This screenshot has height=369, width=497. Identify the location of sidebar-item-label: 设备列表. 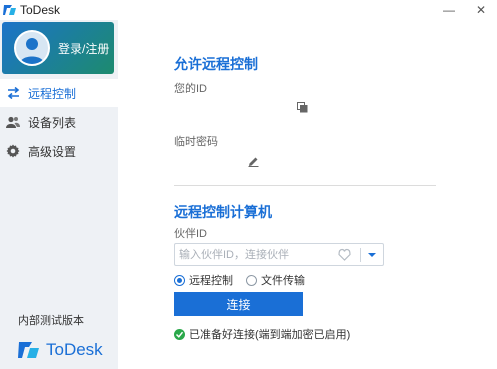
(52, 122).